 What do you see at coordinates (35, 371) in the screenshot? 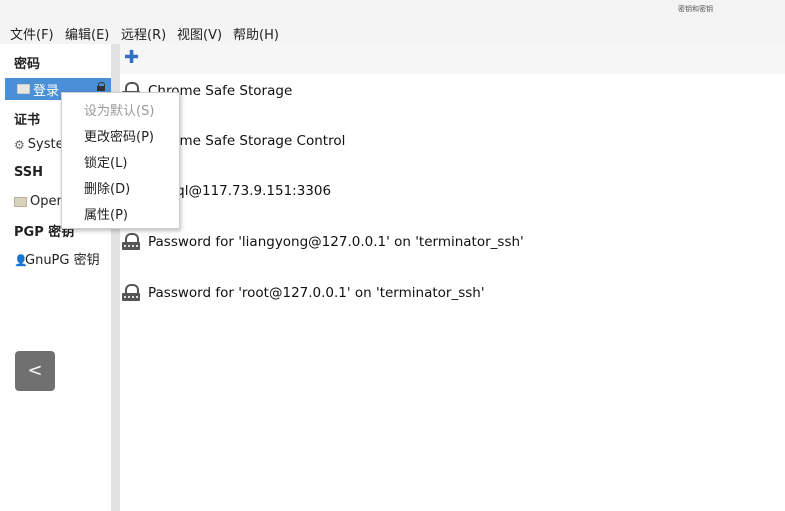
I see `back-button: <` at bounding box center [35, 371].